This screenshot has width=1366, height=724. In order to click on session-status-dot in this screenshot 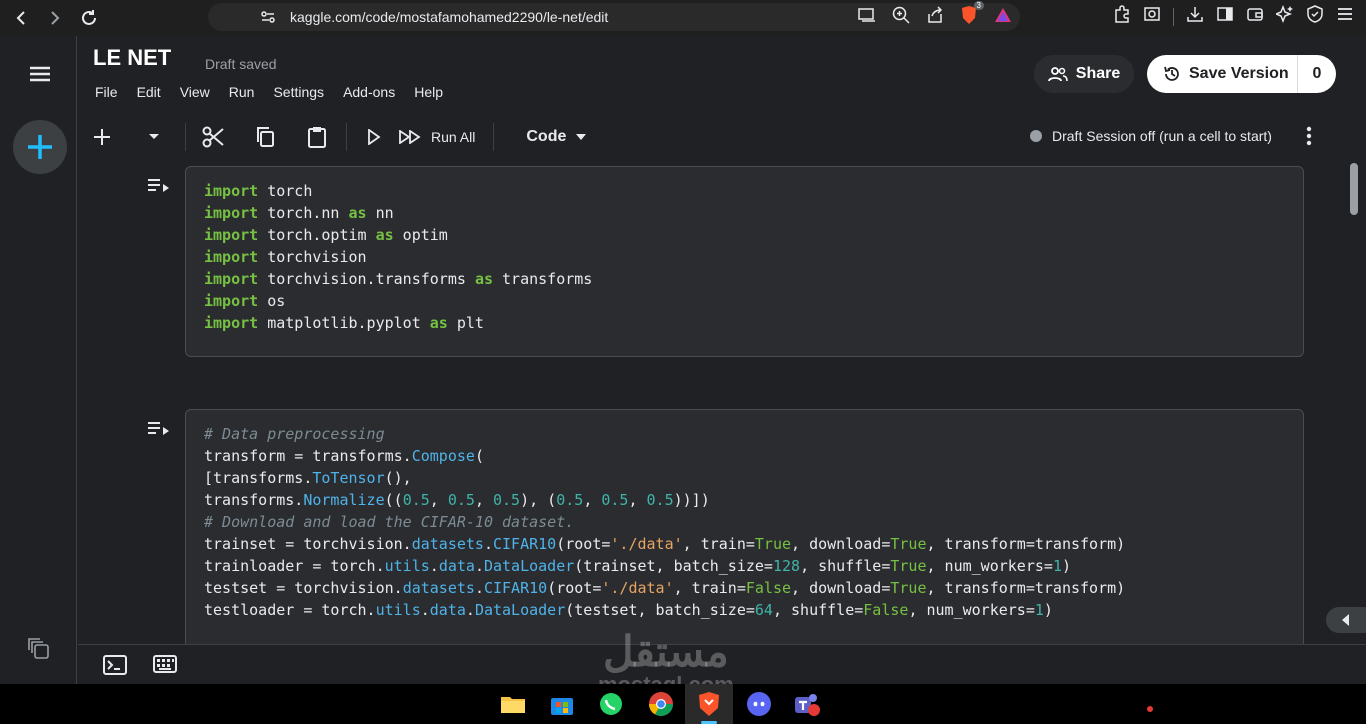, I will do `click(1036, 136)`.